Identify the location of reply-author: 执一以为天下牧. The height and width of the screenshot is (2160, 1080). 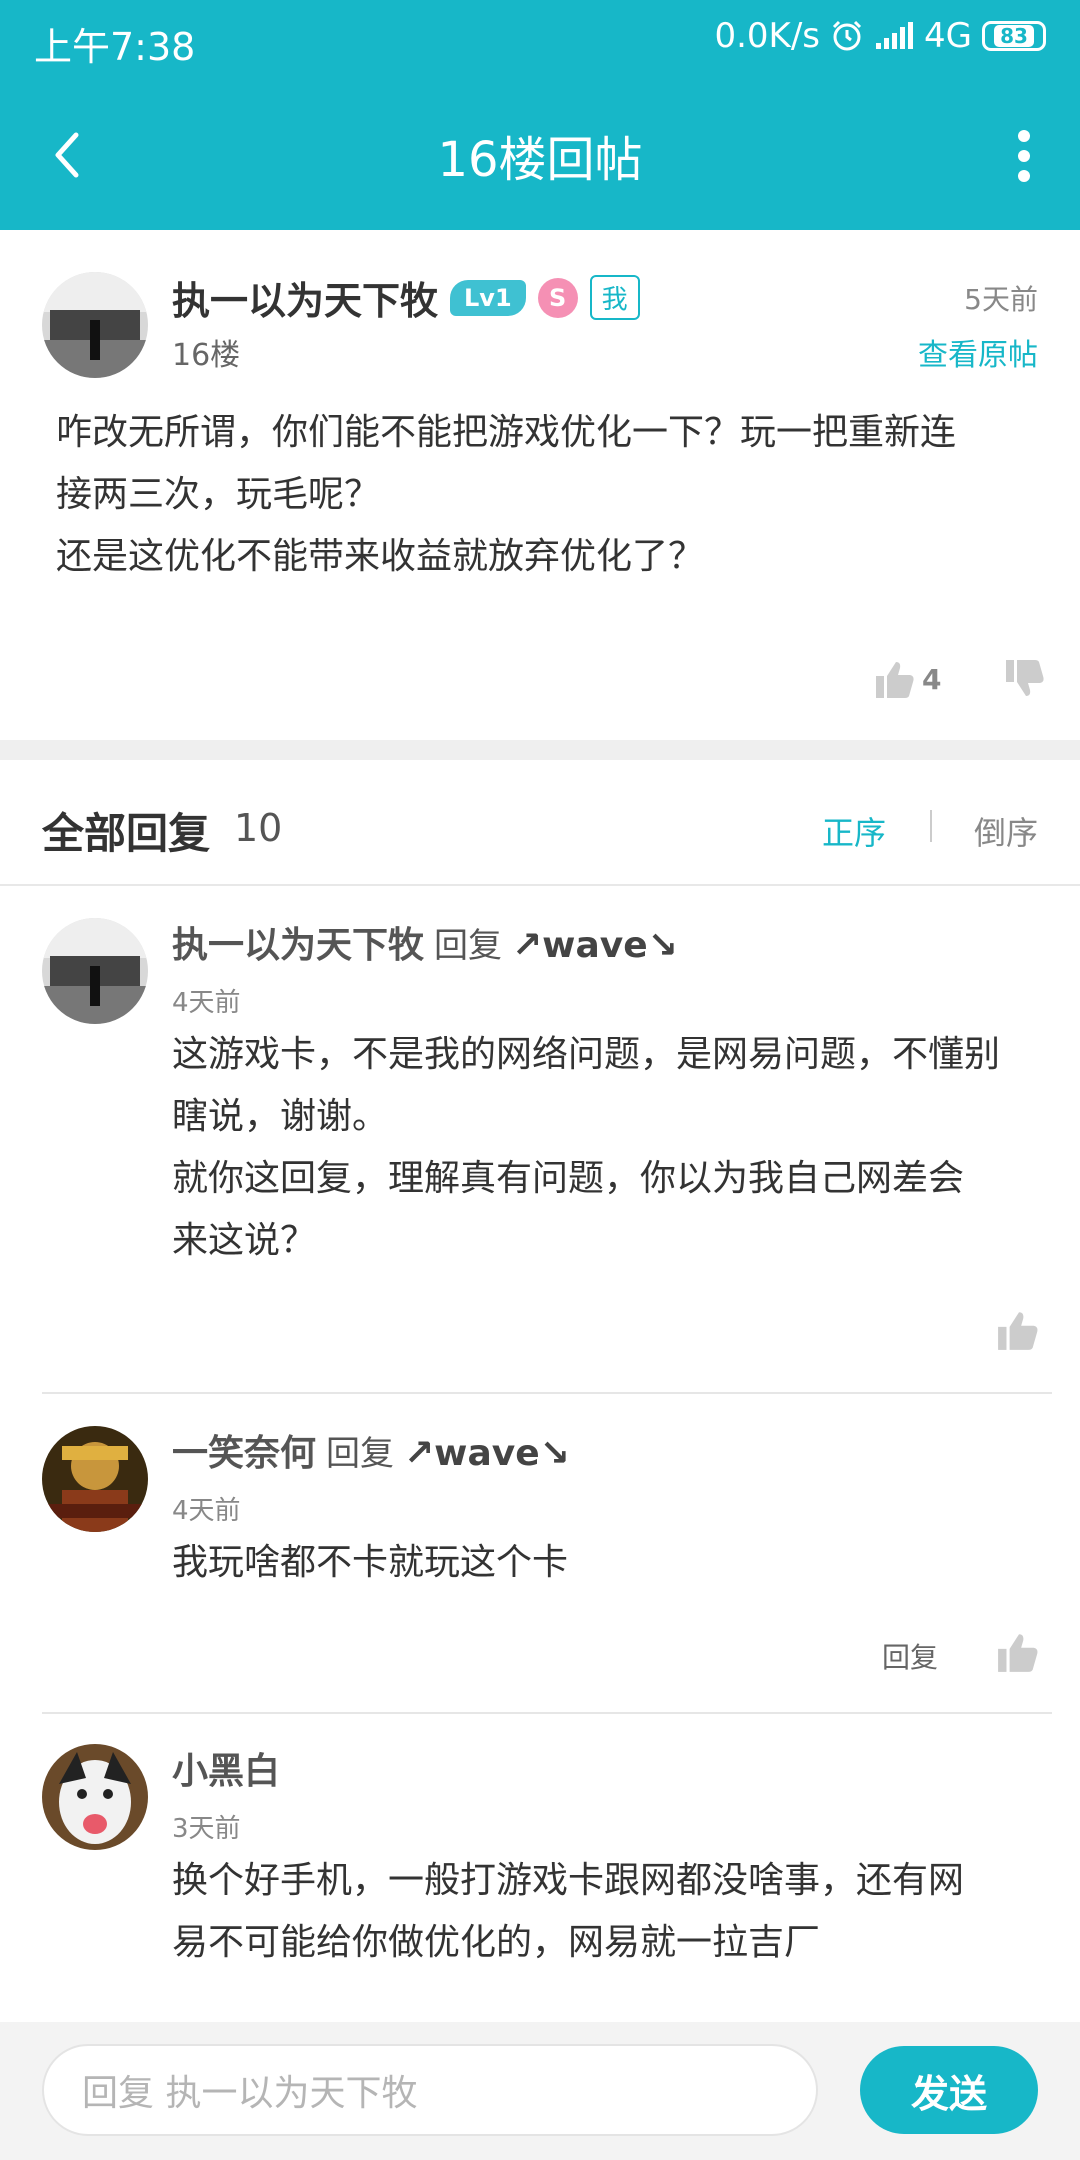
(298, 942).